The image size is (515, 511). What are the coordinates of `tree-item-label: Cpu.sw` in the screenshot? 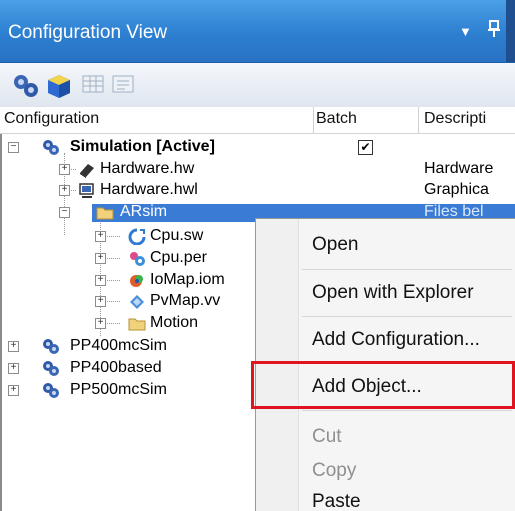 It's located at (177, 235).